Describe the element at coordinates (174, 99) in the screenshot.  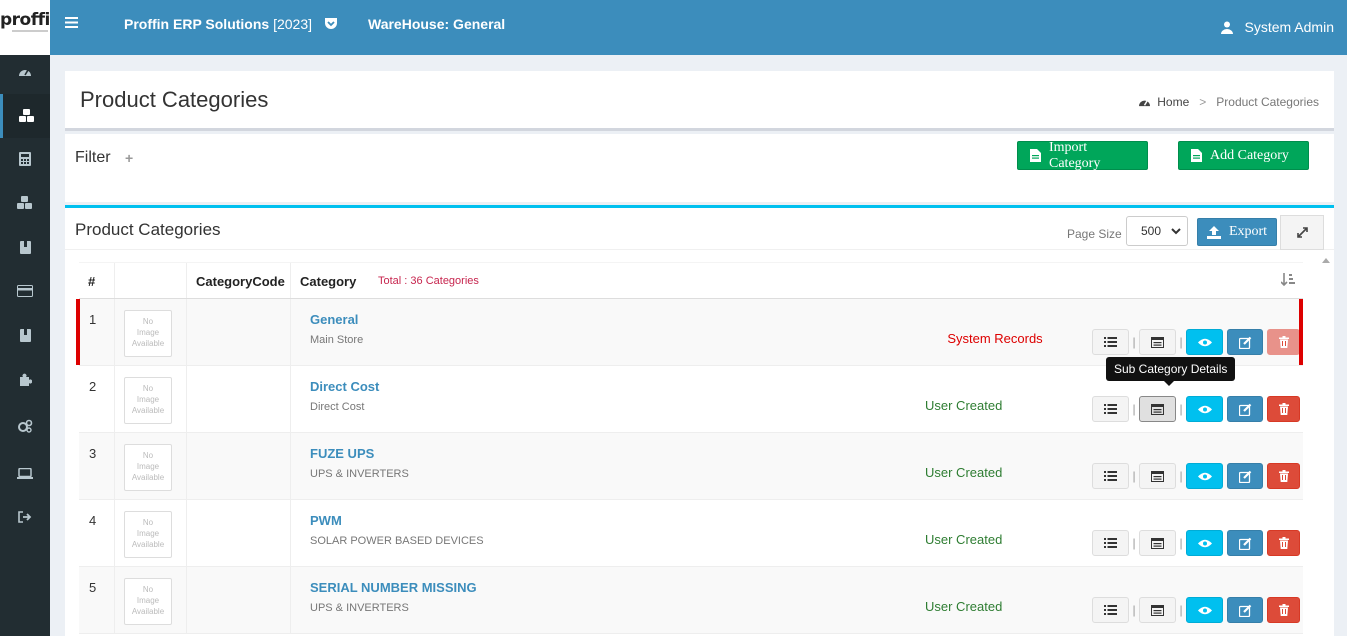
I see `page-title: Product Categories` at that location.